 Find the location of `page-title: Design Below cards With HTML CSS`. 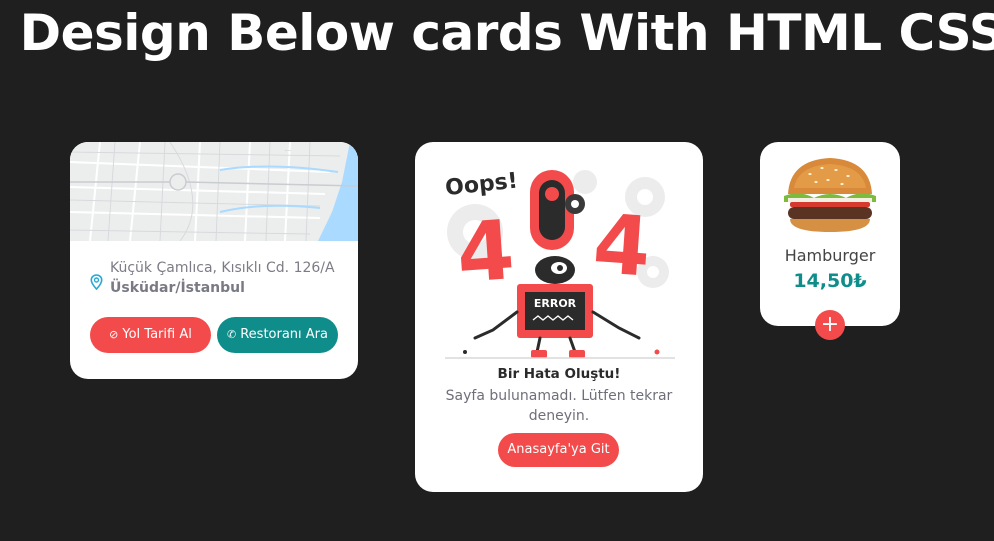

page-title: Design Below cards With HTML CSS is located at coordinates (506, 33).